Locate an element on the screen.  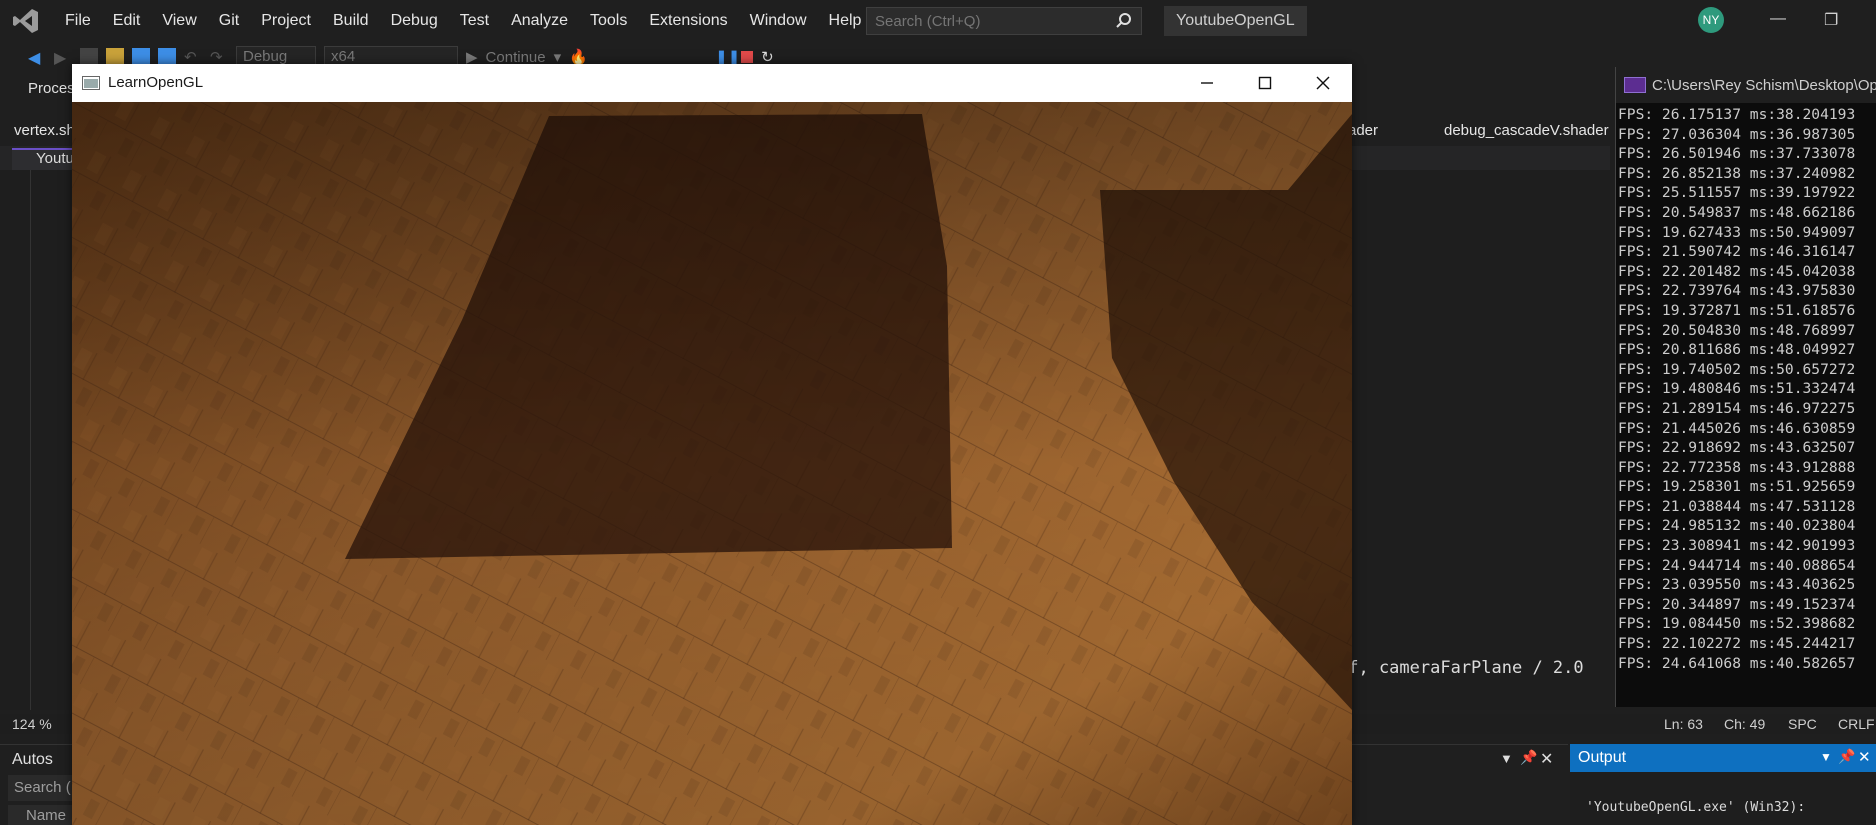
restore-icon: ❐ is located at coordinates (1831, 20).